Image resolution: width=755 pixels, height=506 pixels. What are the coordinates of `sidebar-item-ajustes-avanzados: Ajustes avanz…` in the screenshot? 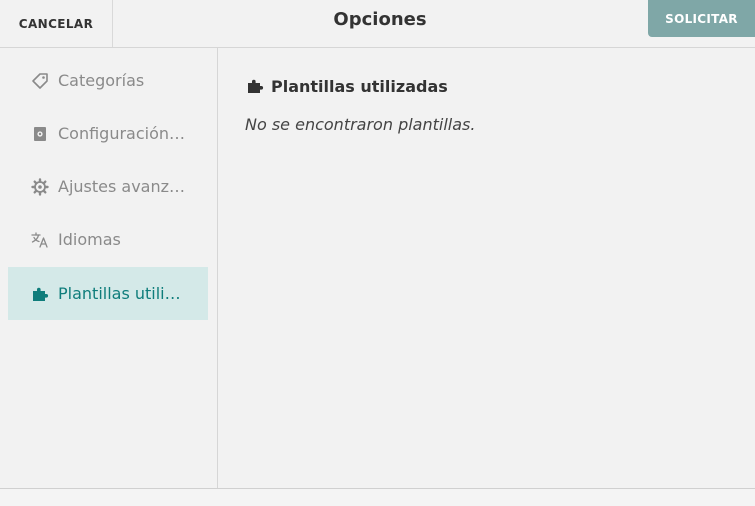 It's located at (108, 186).